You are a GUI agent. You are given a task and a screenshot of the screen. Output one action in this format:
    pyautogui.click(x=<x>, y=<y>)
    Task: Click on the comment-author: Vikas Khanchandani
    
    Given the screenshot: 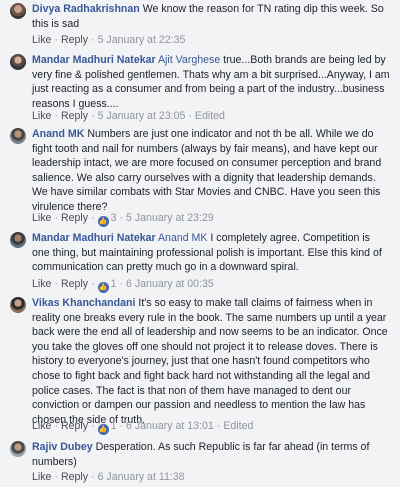 What is the action you would take?
    pyautogui.click(x=83, y=303)
    